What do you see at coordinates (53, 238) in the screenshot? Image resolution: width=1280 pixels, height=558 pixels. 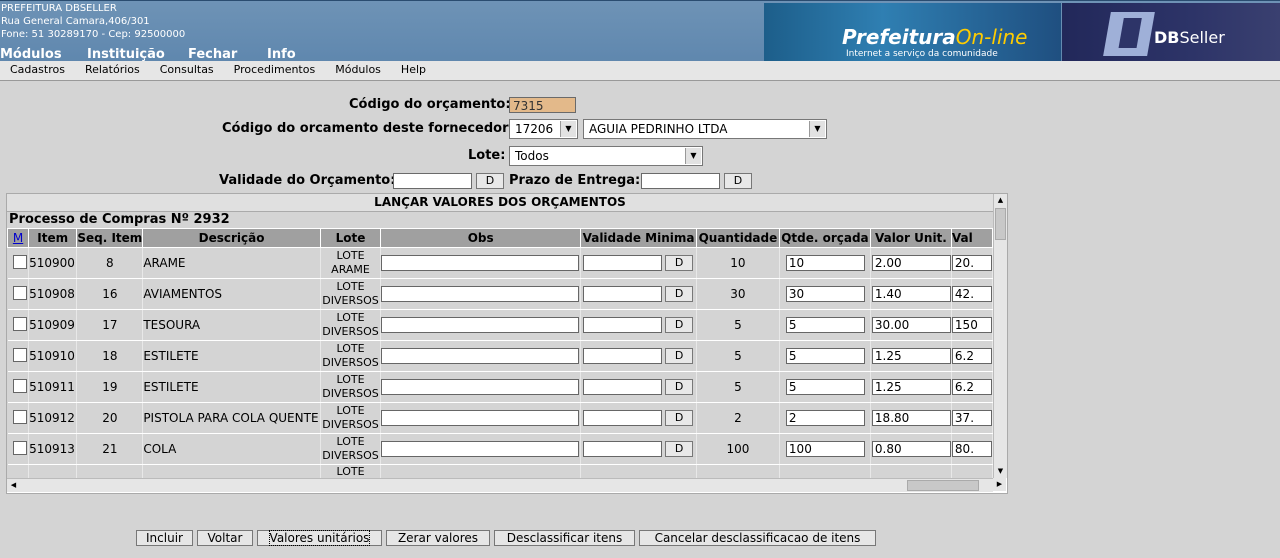 I see `header-item: Item` at bounding box center [53, 238].